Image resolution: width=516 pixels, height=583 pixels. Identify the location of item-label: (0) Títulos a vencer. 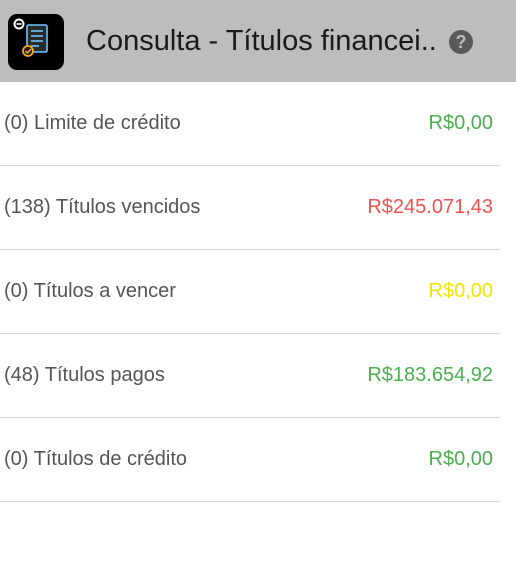
(90, 291).